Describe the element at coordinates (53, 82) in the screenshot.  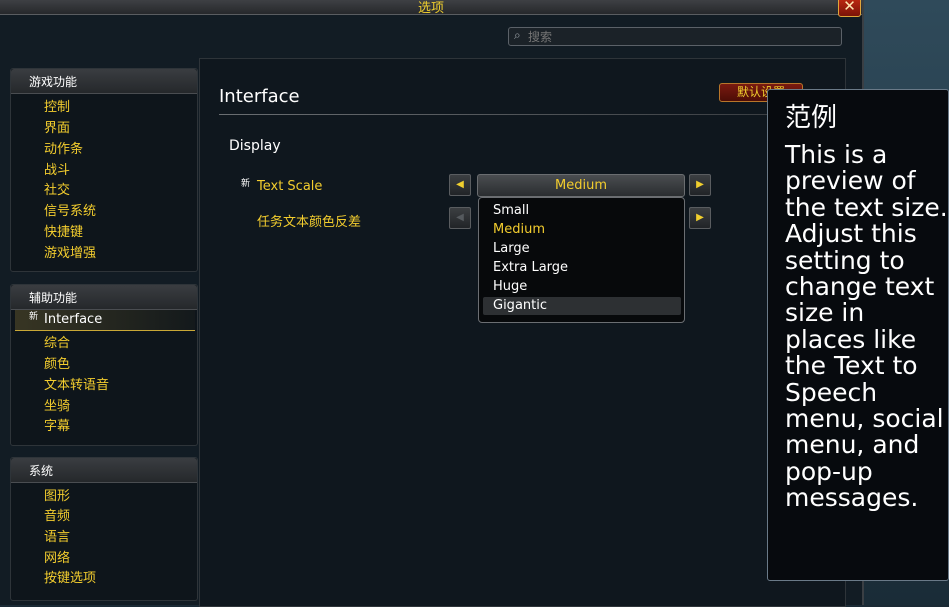
I see `category-title: 游戏功能` at that location.